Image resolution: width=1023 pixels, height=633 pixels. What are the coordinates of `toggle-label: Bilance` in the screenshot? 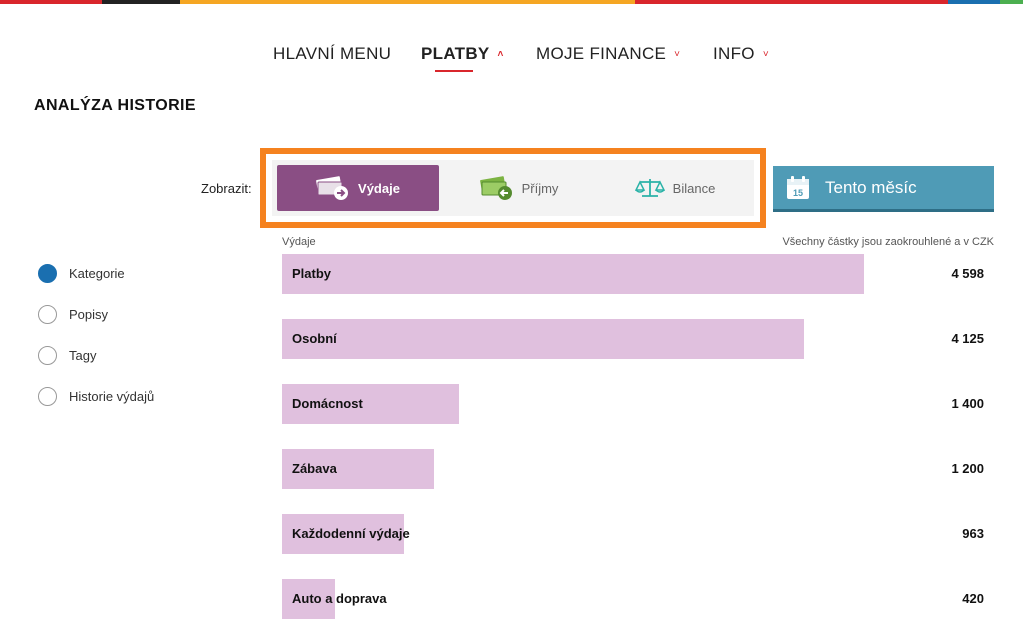 It's located at (694, 188).